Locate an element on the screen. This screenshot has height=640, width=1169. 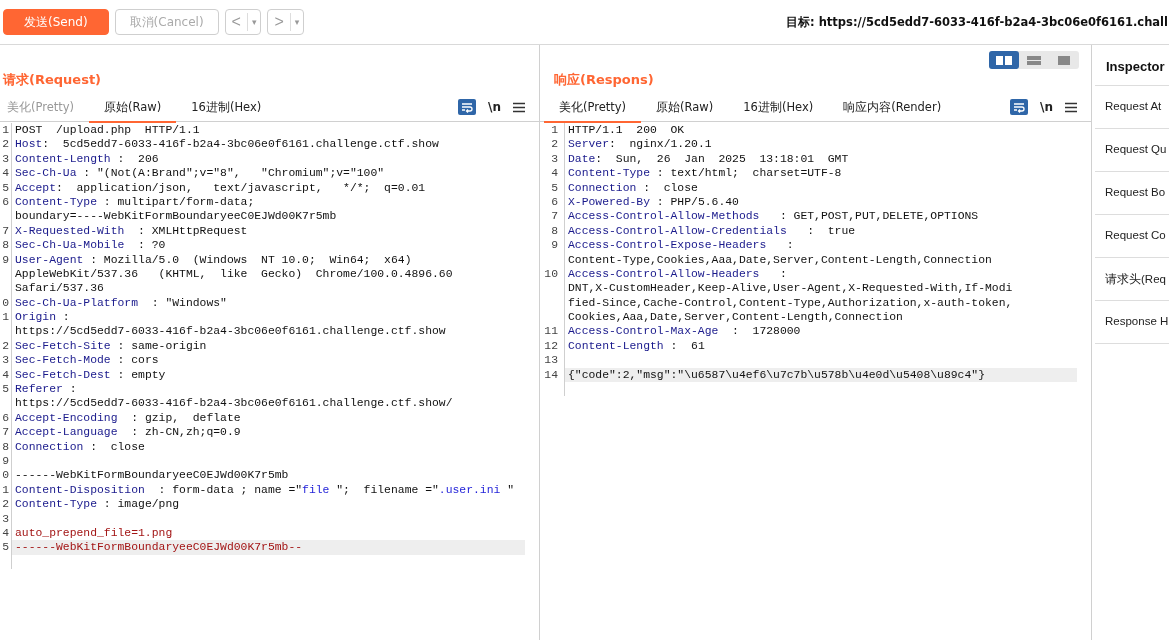
line-number: 10 is located at coordinates (552, 274).